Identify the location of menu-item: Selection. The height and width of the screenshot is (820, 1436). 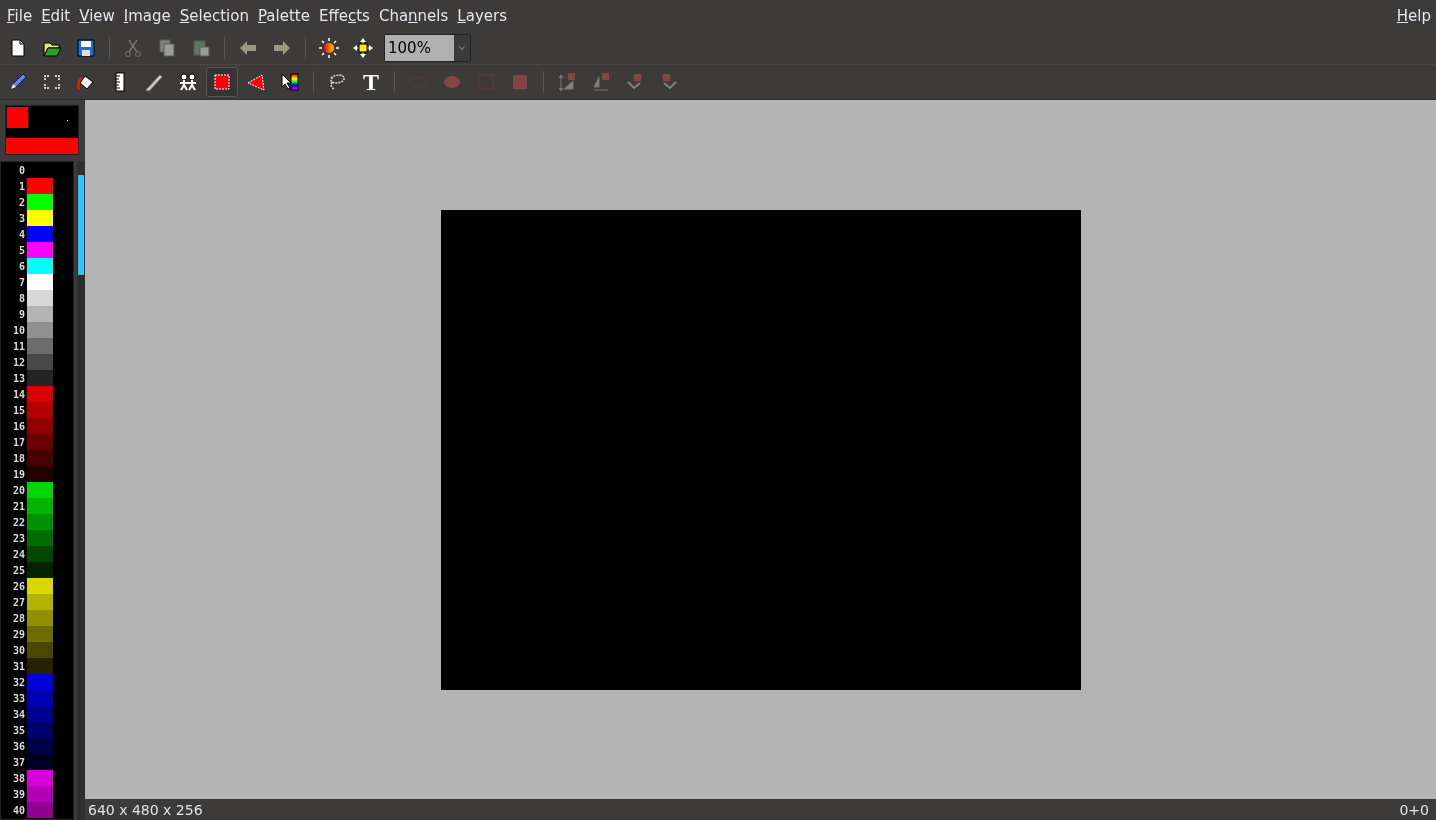
(214, 15).